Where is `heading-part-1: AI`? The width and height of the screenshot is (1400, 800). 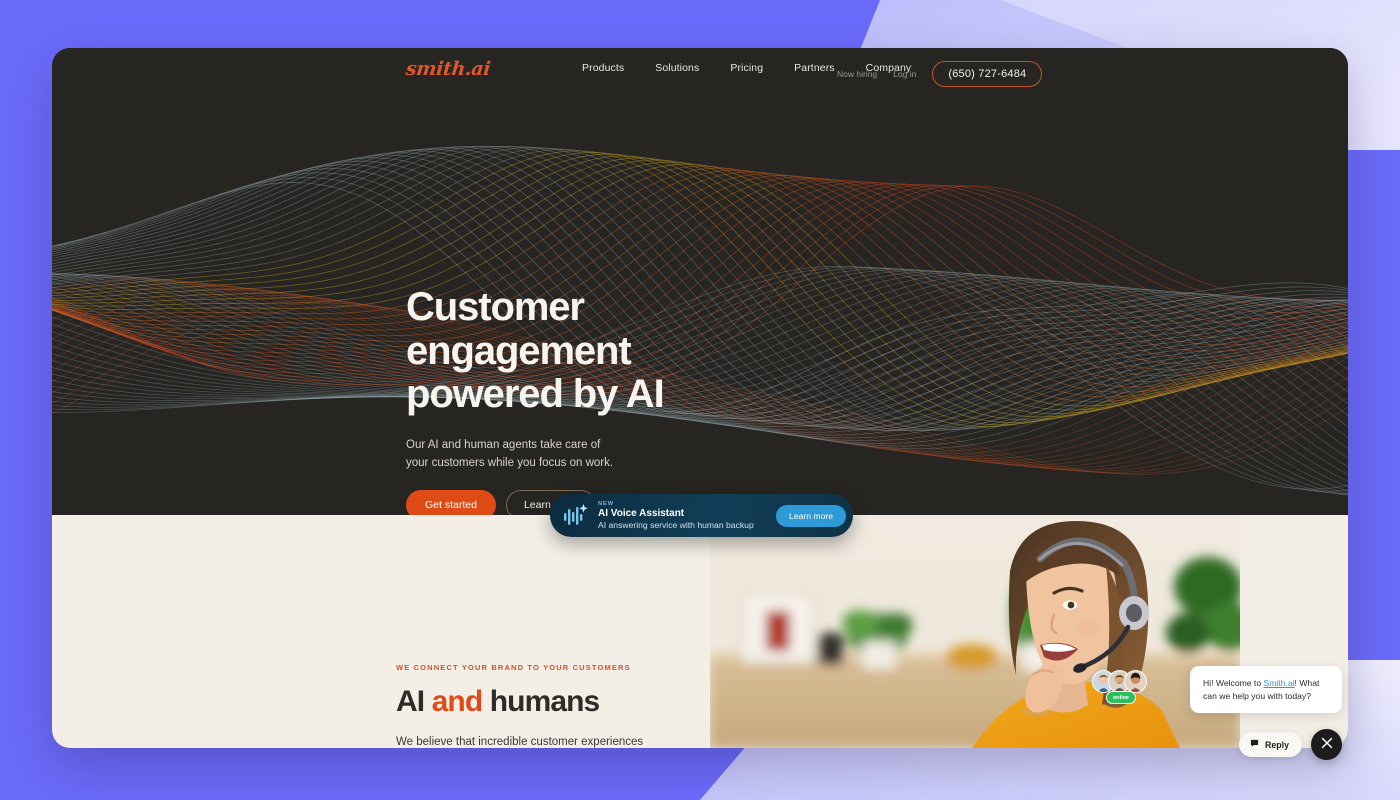 heading-part-1: AI is located at coordinates (414, 701).